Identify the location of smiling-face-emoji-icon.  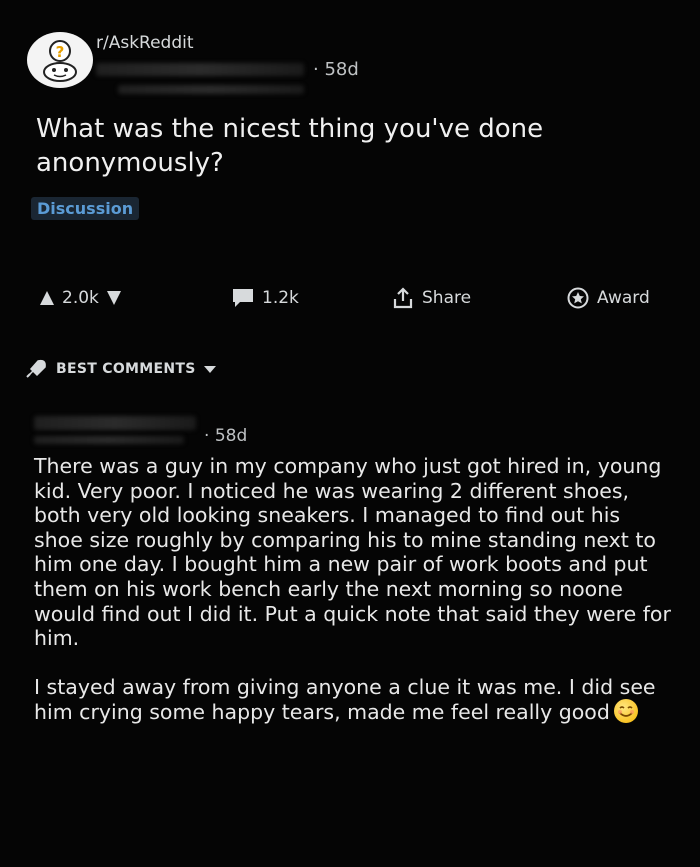
(625, 711).